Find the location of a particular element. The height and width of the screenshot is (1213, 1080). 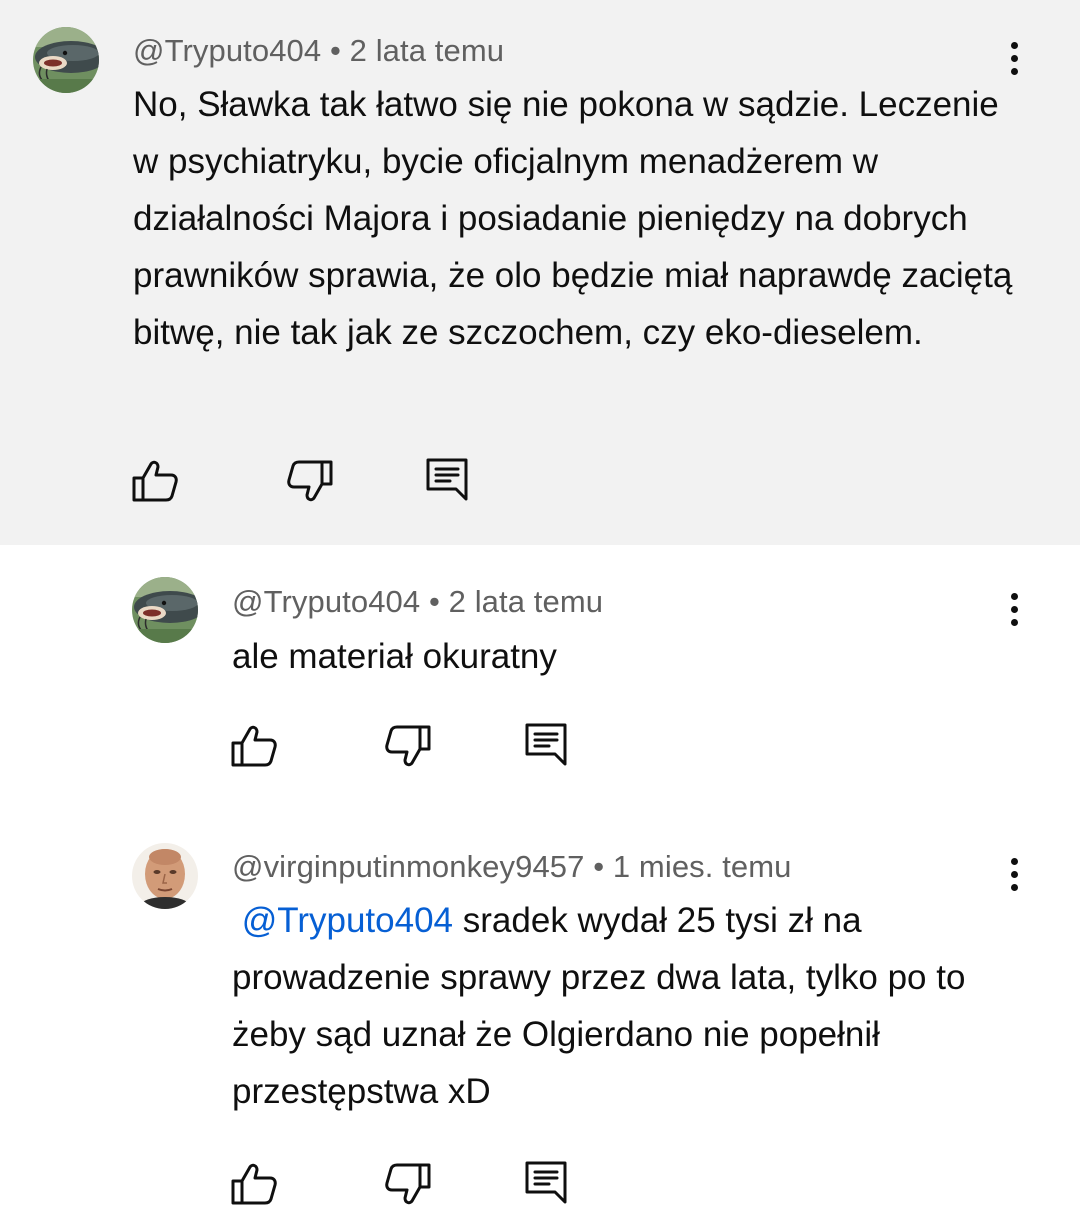

face-icon is located at coordinates (165, 876).